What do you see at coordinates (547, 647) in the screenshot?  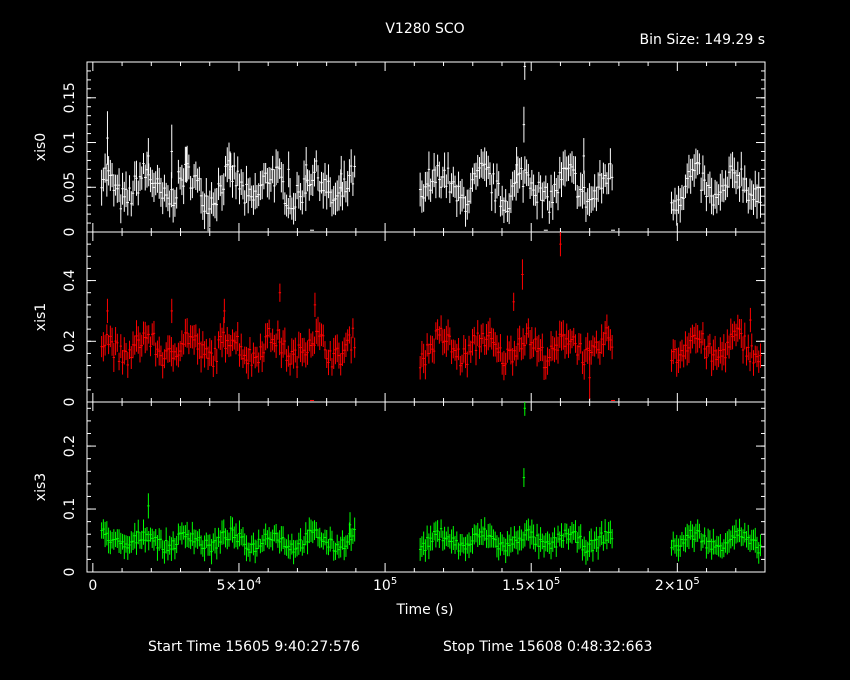 I see `stop-time-label: Stop Time 15608 0:48:32:663` at bounding box center [547, 647].